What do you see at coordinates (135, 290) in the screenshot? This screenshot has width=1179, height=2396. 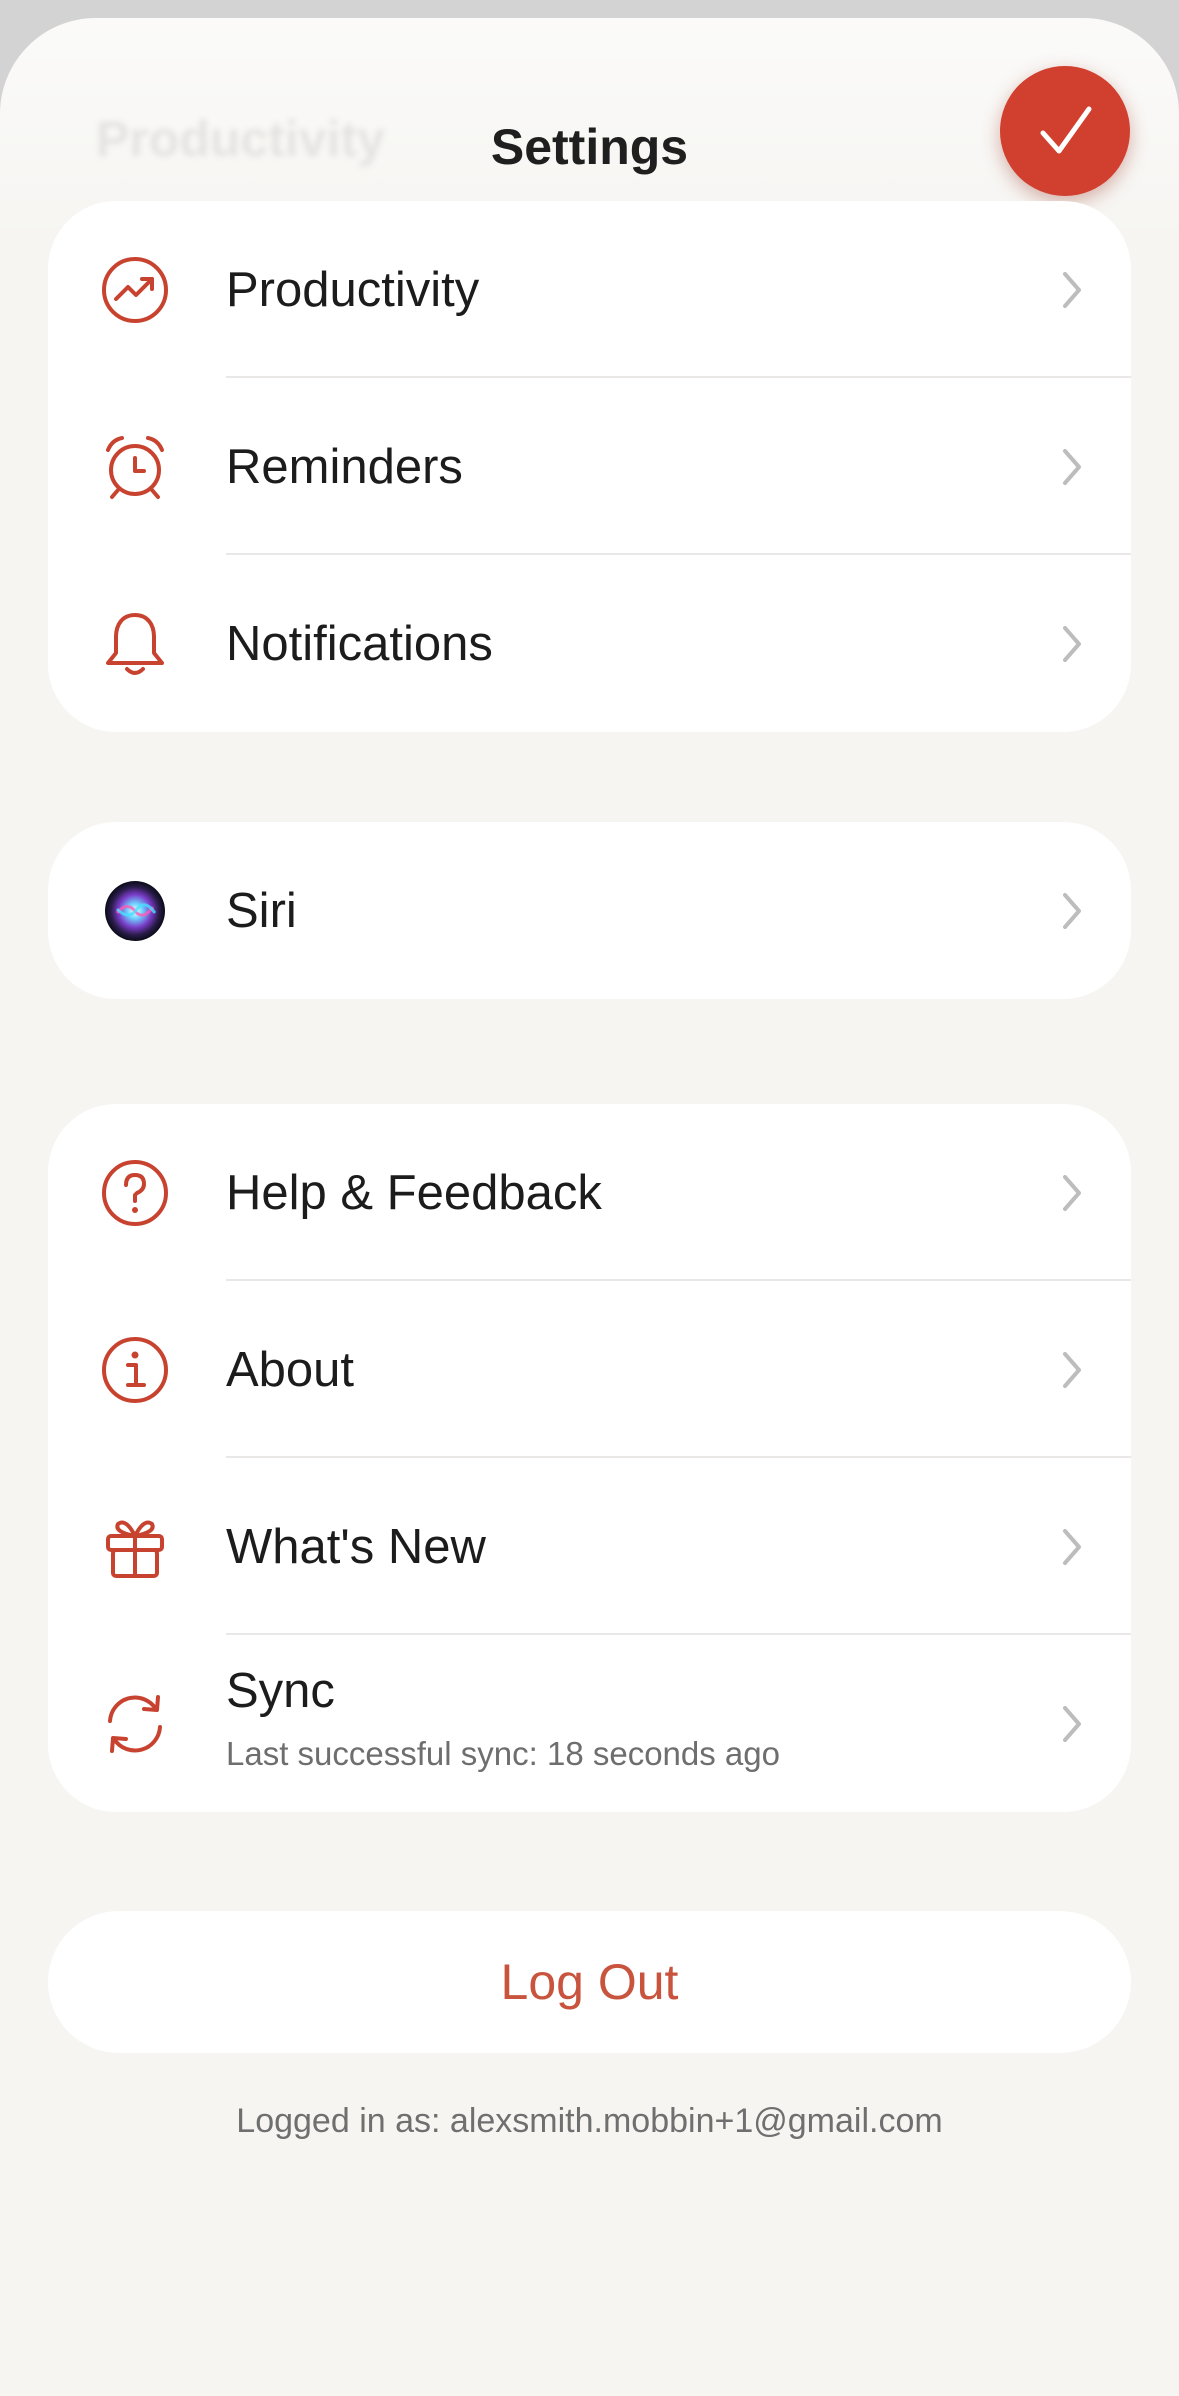 I see `trending-up-icon` at bounding box center [135, 290].